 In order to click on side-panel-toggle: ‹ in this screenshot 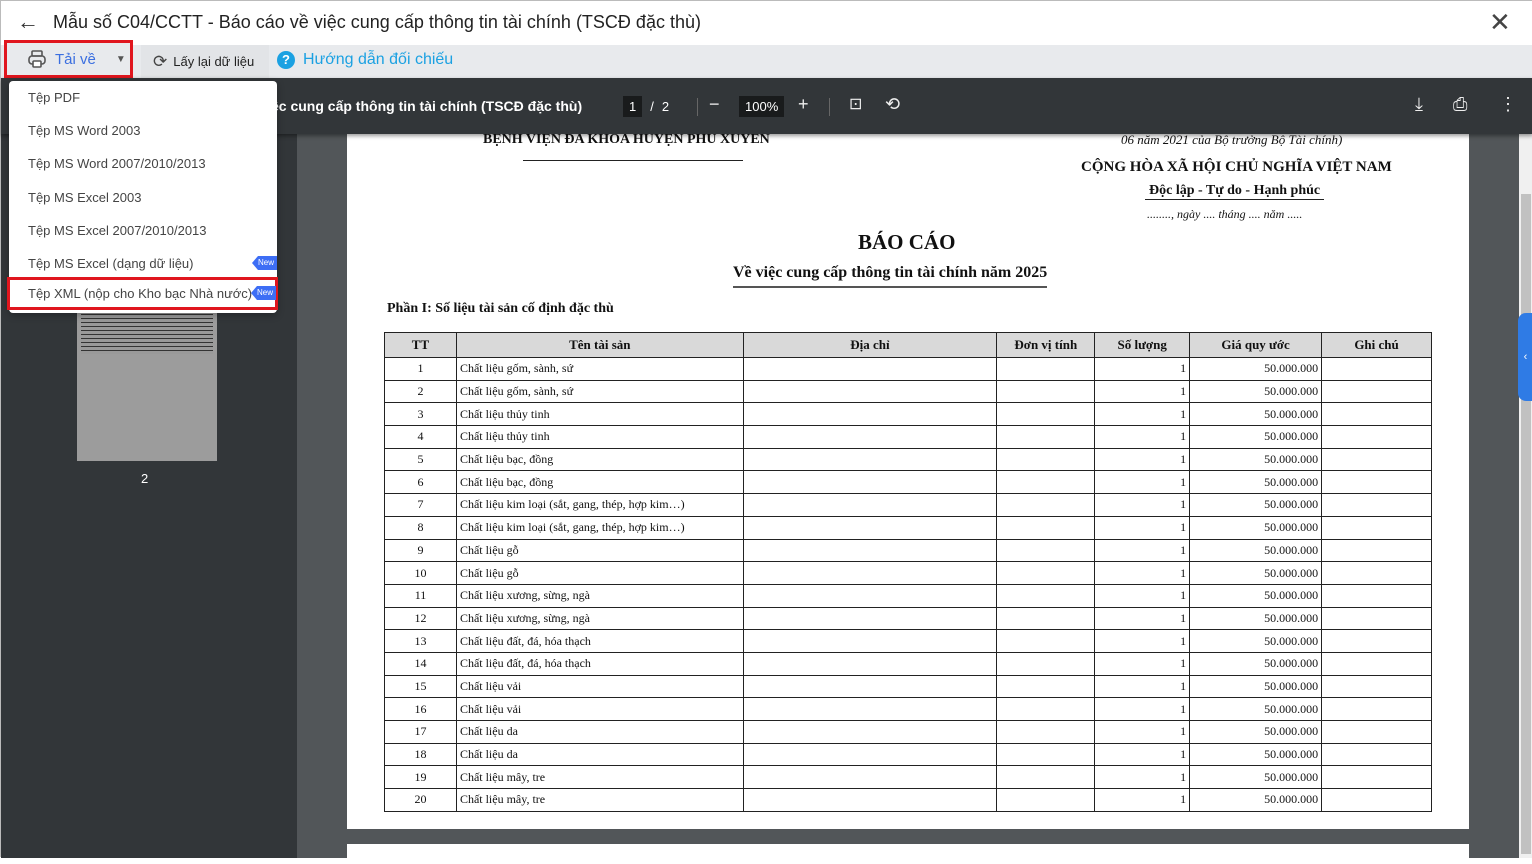, I will do `click(1525, 357)`.